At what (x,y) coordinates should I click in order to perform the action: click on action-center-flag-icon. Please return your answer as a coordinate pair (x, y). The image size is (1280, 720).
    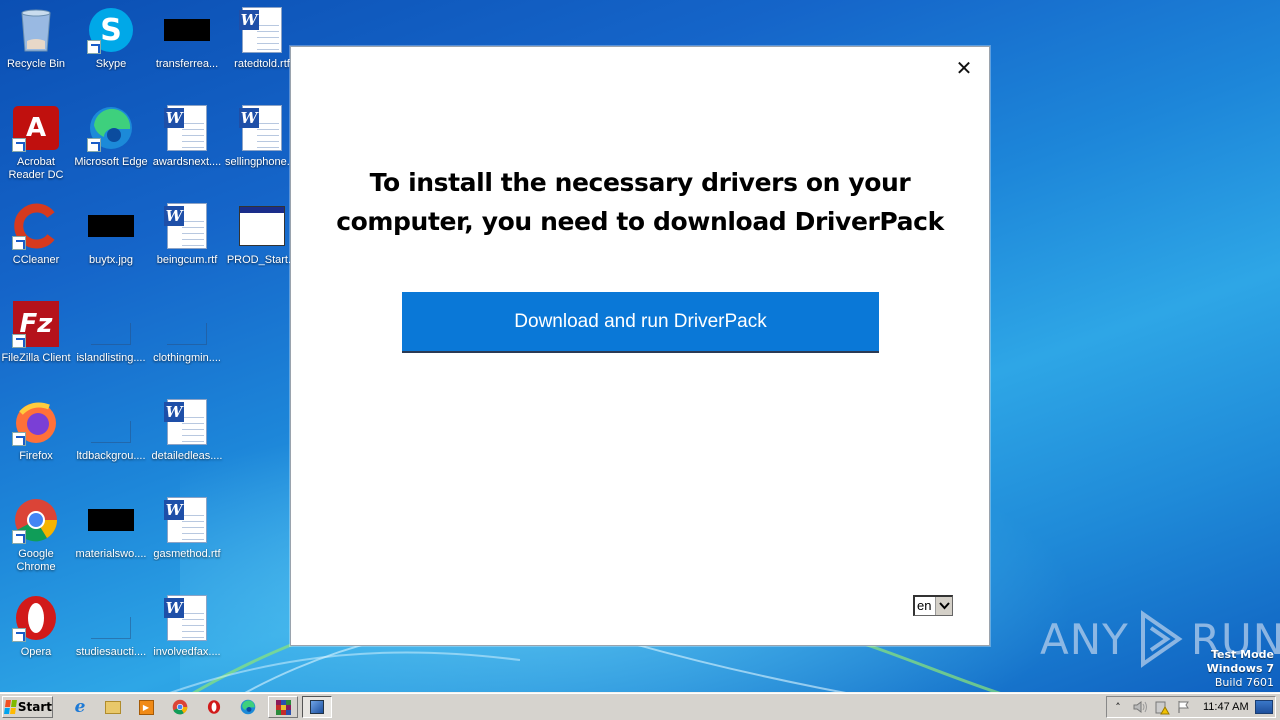
    Looking at the image, I should click on (1184, 707).